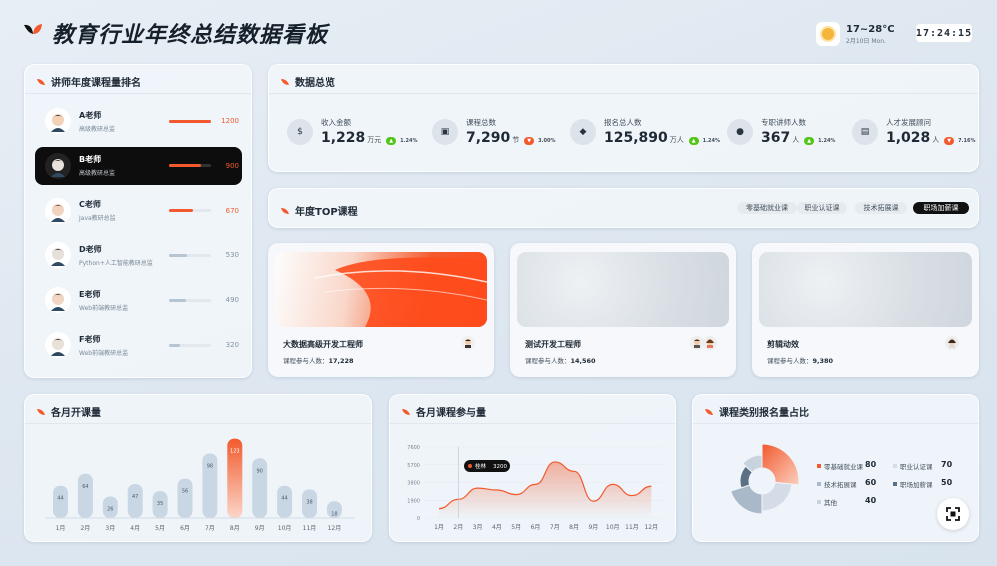 The width and height of the screenshot is (997, 566). I want to click on ranking-text: A老师 高级教研总监, so click(123, 121).